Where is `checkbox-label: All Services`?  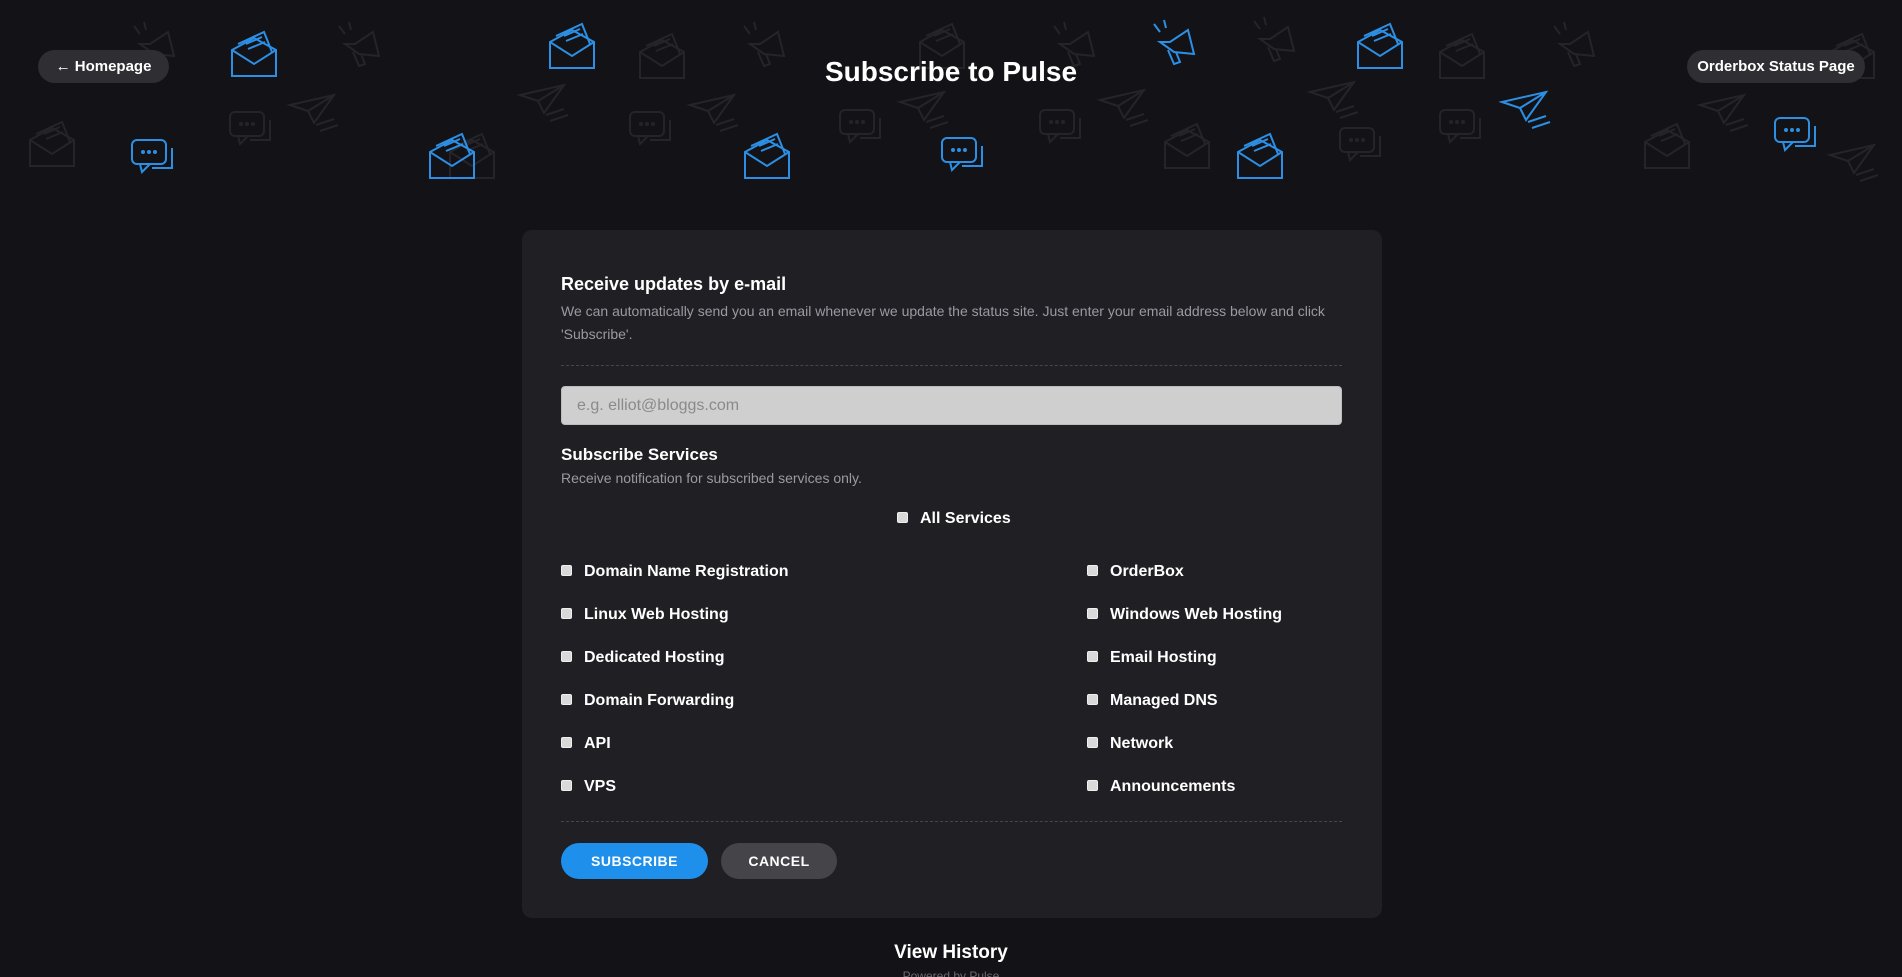 checkbox-label: All Services is located at coordinates (965, 518).